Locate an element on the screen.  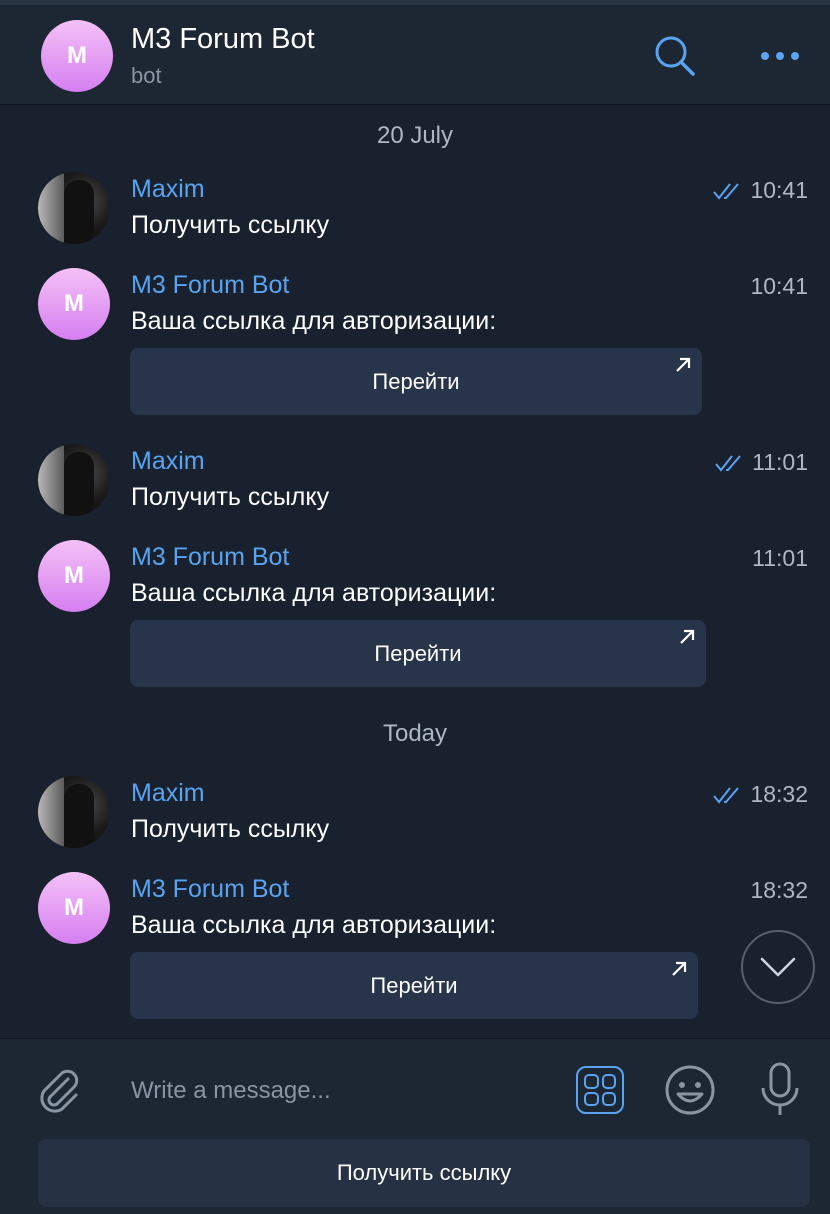
message-input is located at coordinates (341, 1091).